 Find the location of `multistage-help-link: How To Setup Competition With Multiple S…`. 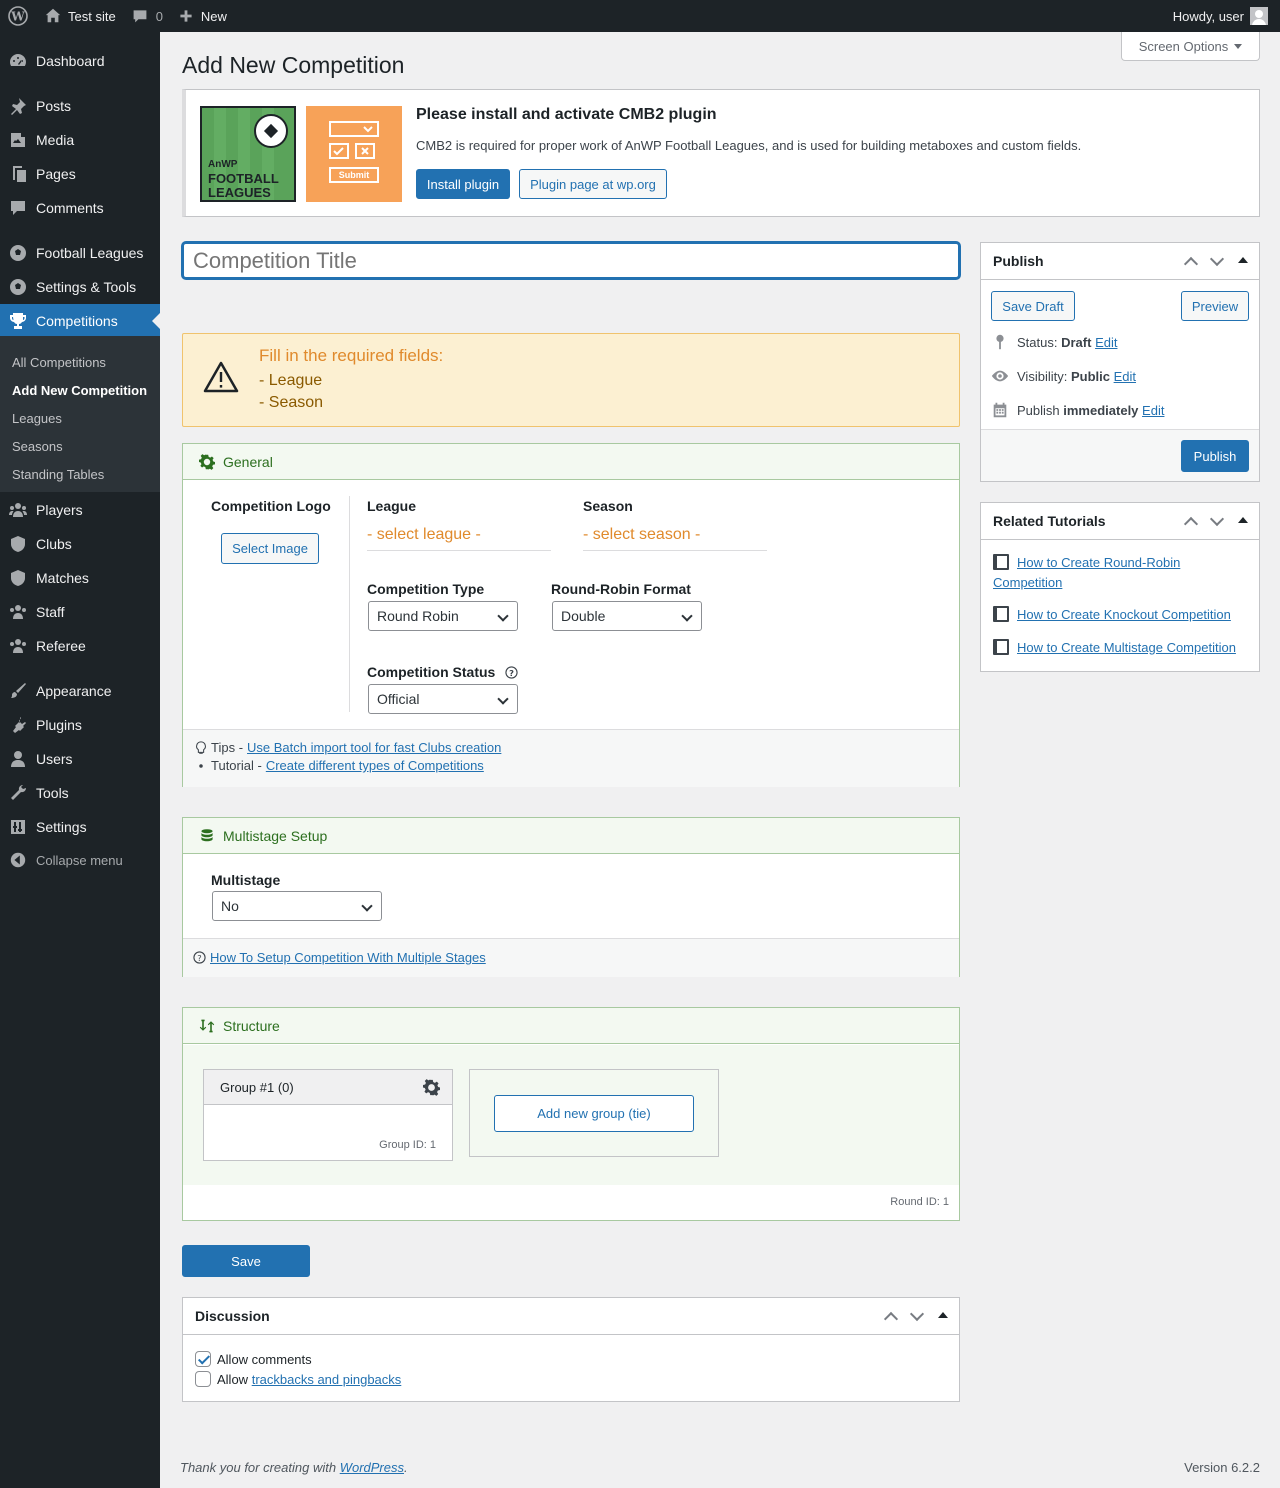

multistage-help-link: How To Setup Competition With Multiple S… is located at coordinates (348, 957).